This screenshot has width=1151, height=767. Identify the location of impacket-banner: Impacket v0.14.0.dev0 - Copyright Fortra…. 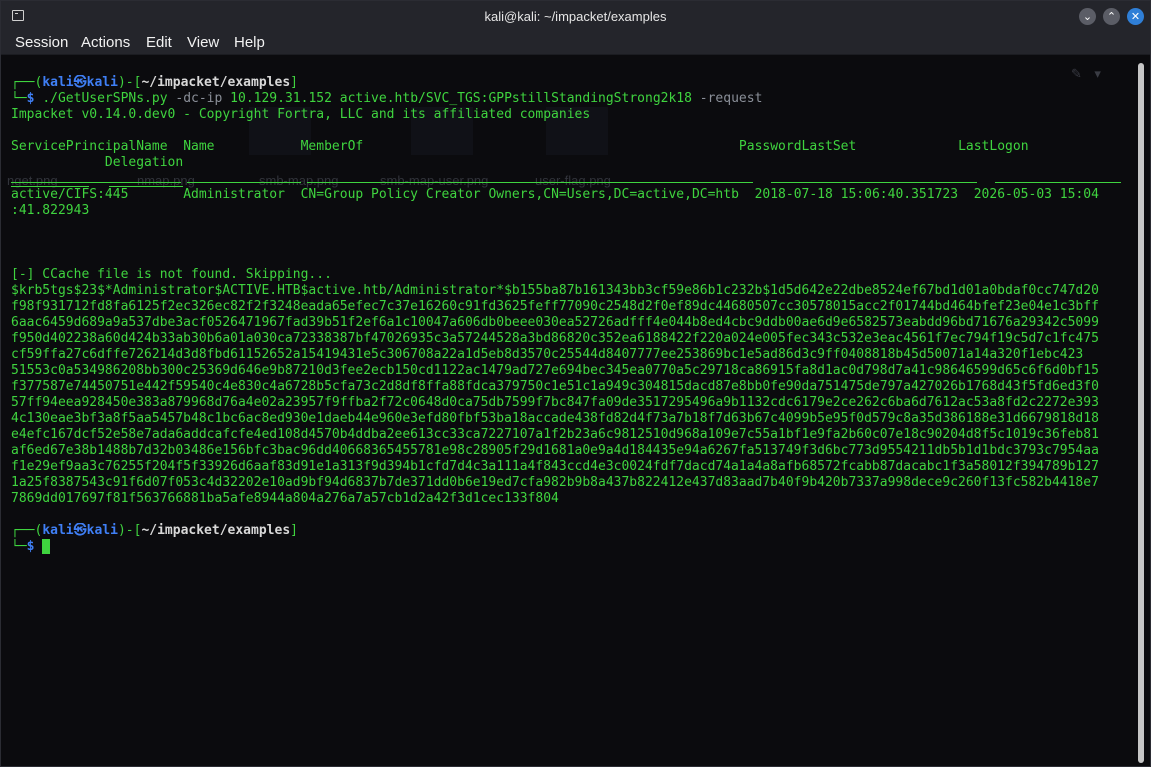
(301, 114).